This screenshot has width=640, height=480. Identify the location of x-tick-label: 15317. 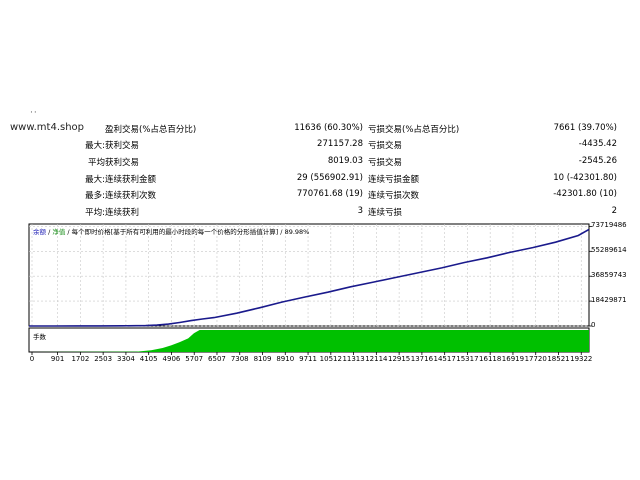
(467, 359).